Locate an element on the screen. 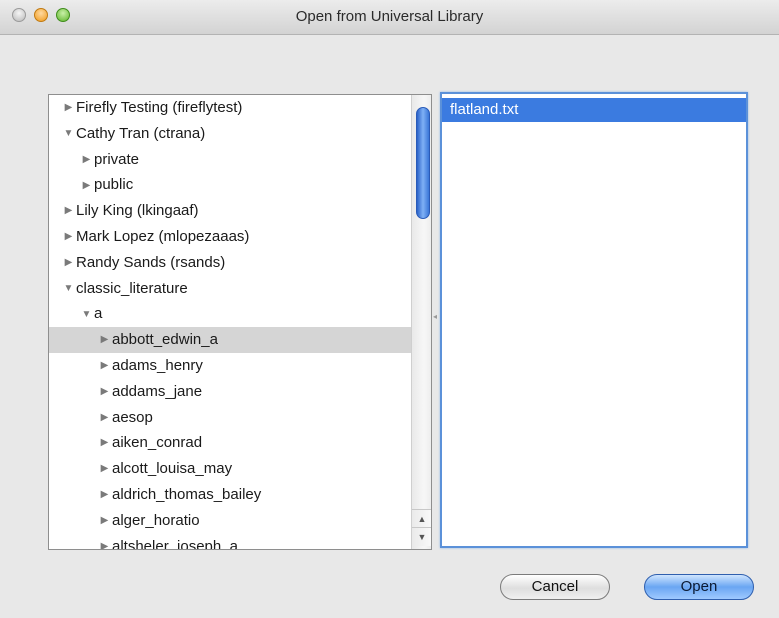 The width and height of the screenshot is (779, 618). tree-row-label: altsheler_joseph_a is located at coordinates (175, 543).